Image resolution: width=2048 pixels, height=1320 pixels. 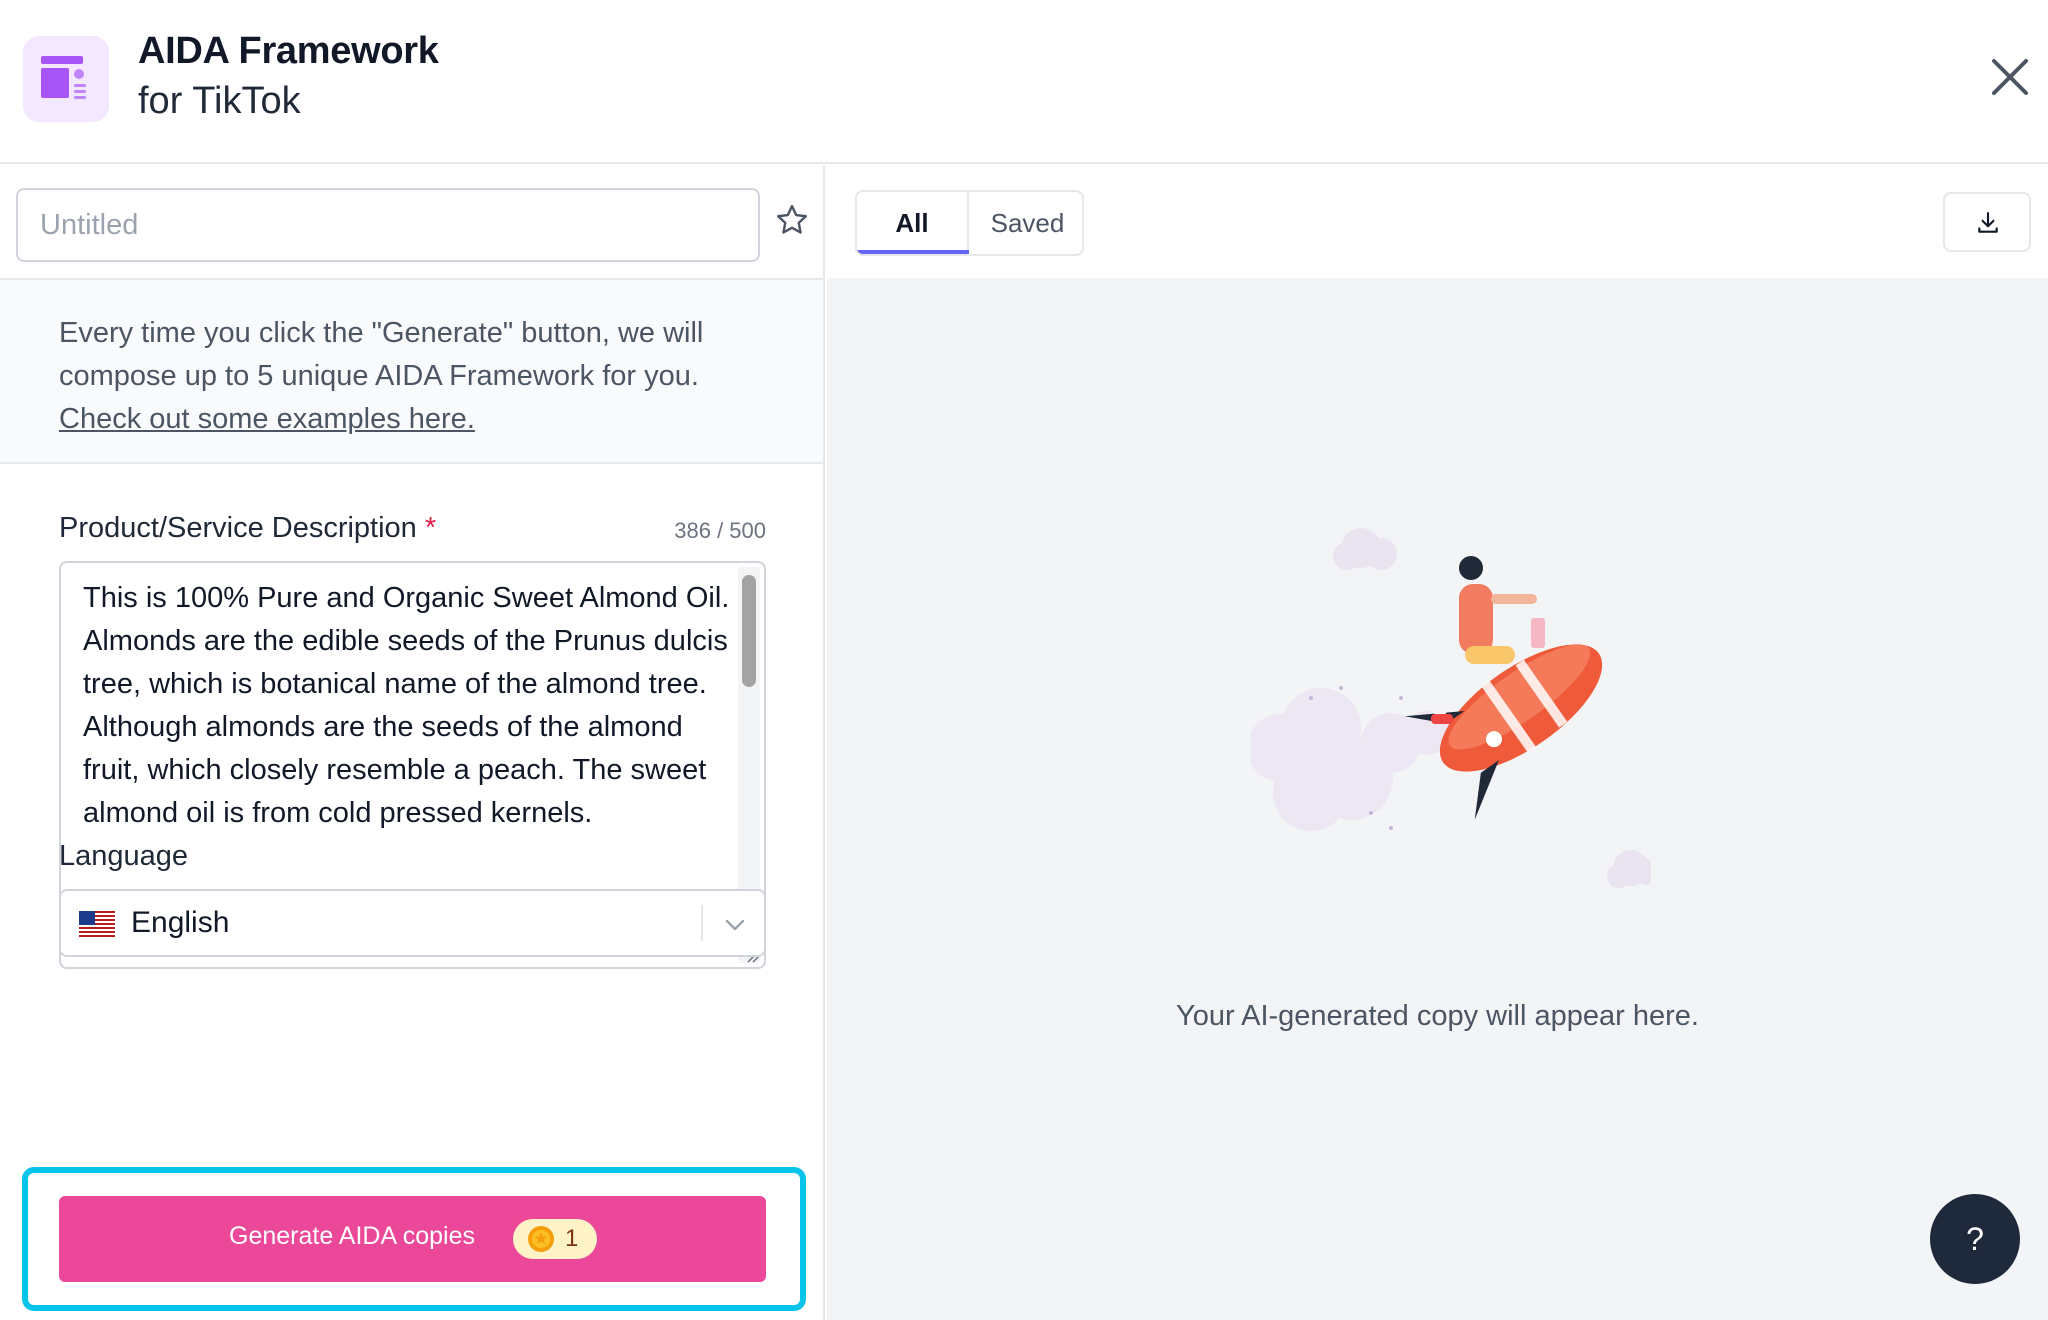 What do you see at coordinates (541, 1239) in the screenshot?
I see `coin-icon` at bounding box center [541, 1239].